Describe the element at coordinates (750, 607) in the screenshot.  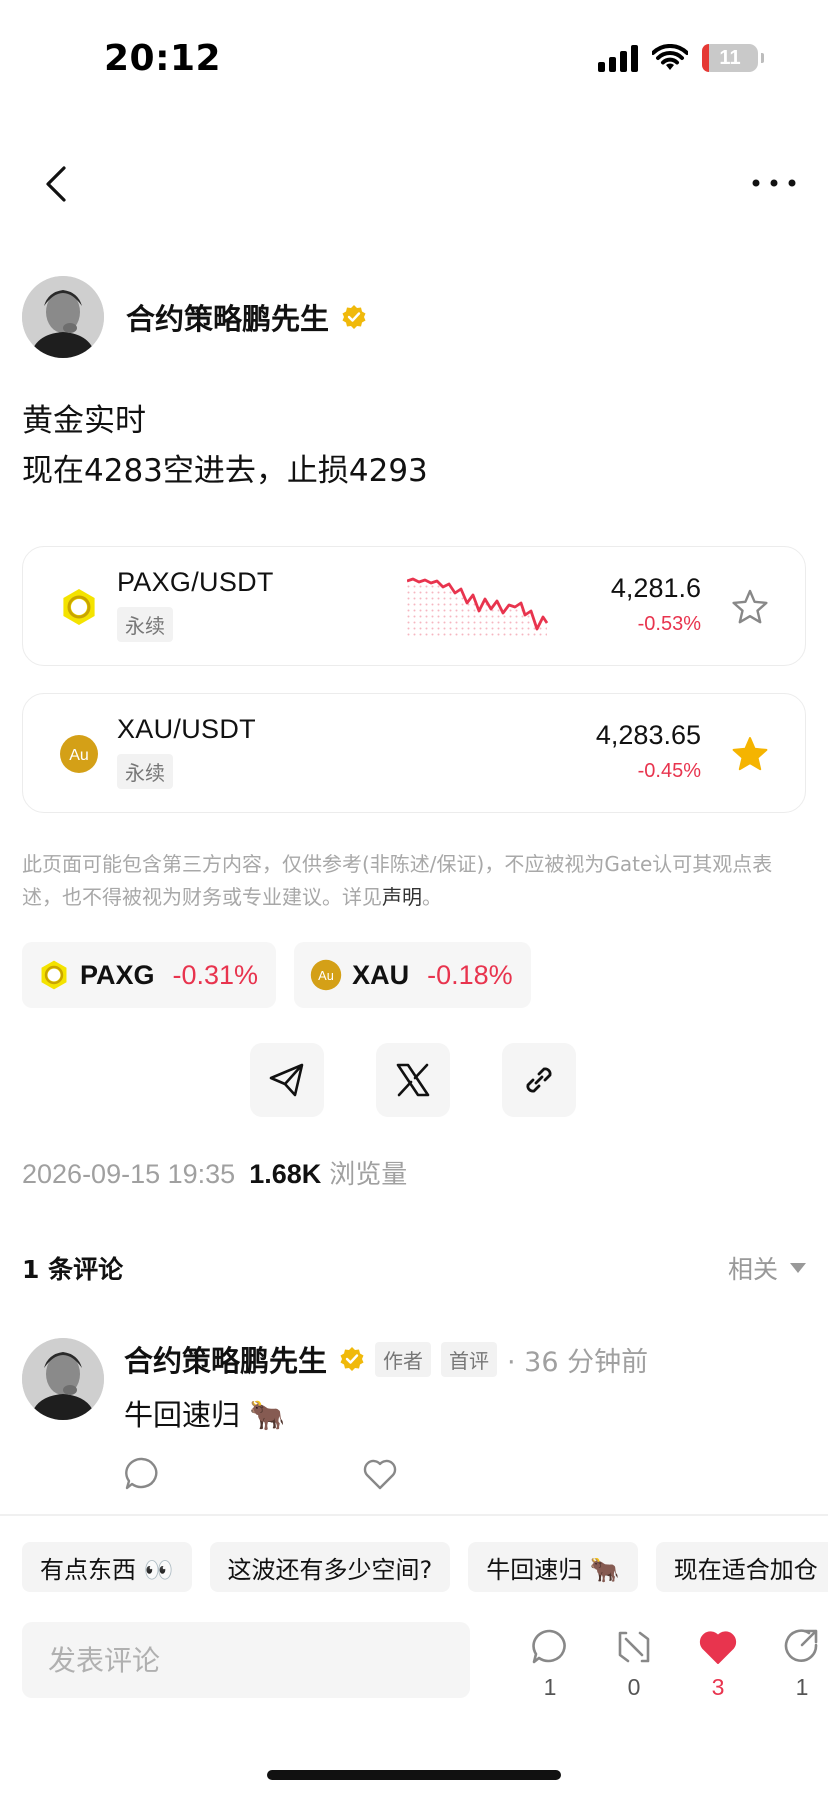
I see `star-outline-icon` at that location.